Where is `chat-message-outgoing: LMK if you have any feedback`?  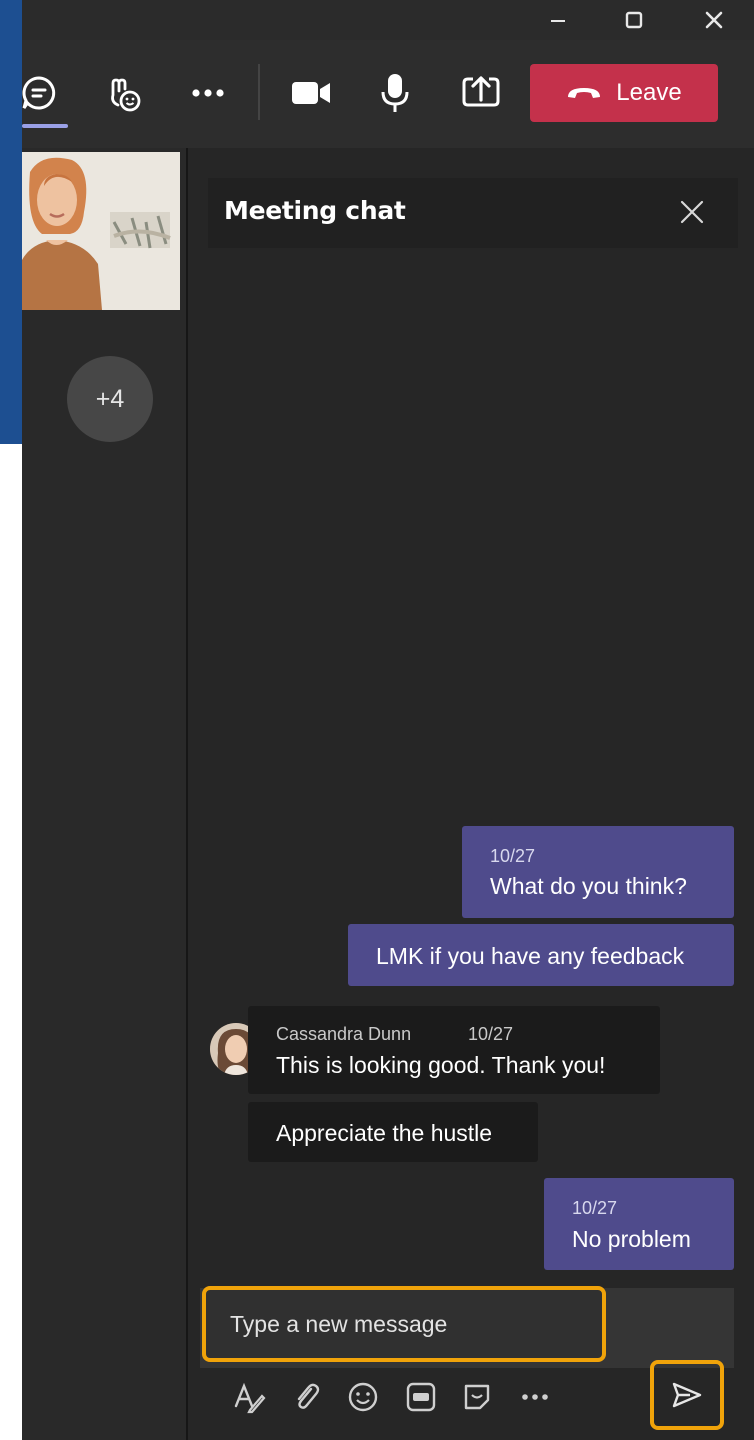 chat-message-outgoing: LMK if you have any feedback is located at coordinates (541, 955).